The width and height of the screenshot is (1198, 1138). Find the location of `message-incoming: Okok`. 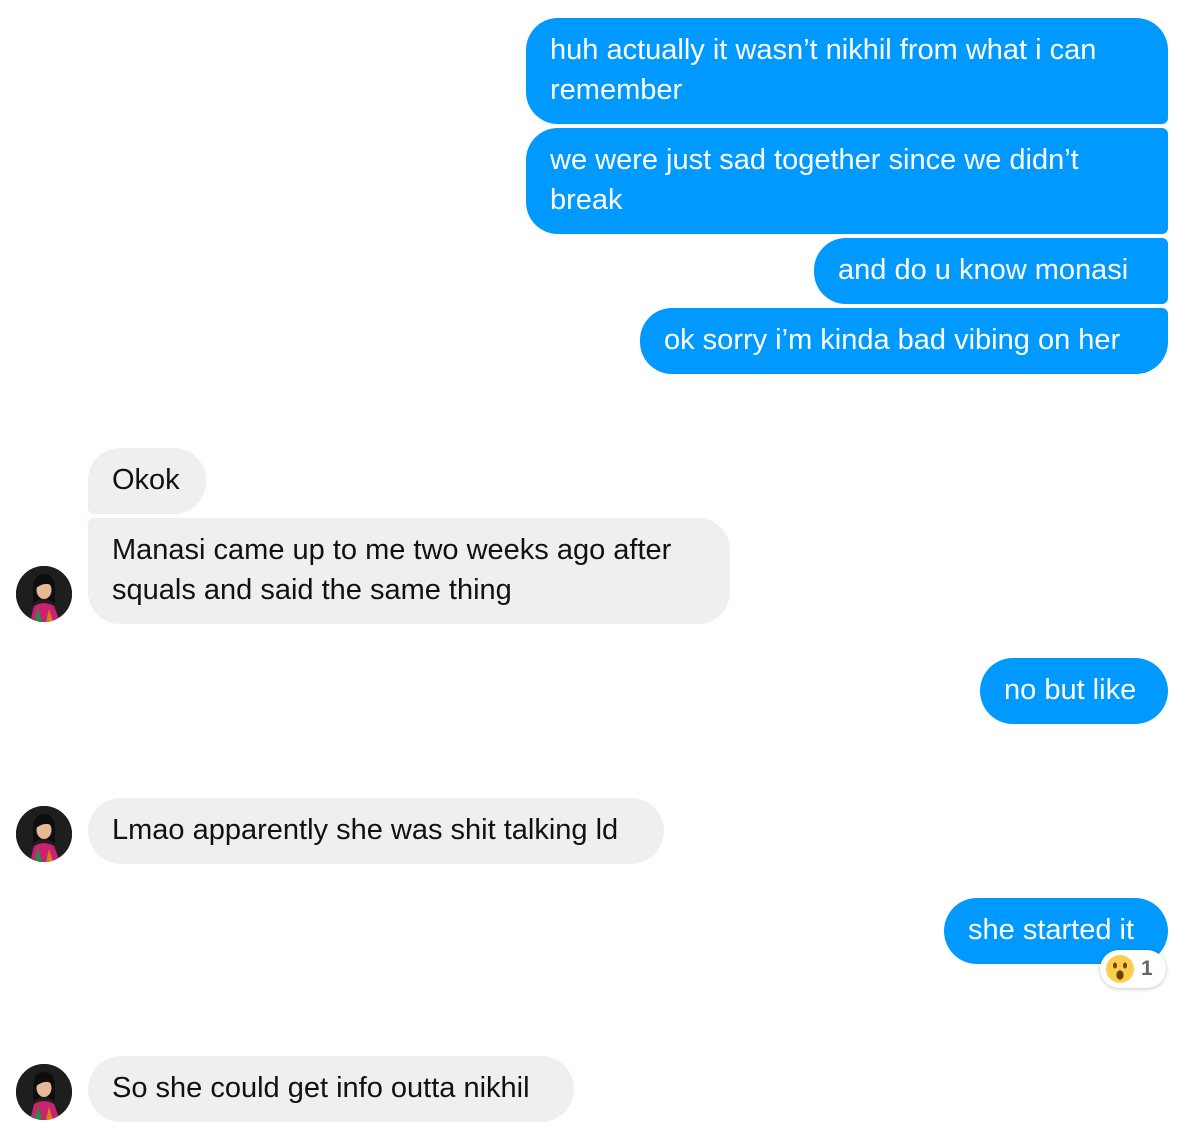

message-incoming: Okok is located at coordinates (147, 481).